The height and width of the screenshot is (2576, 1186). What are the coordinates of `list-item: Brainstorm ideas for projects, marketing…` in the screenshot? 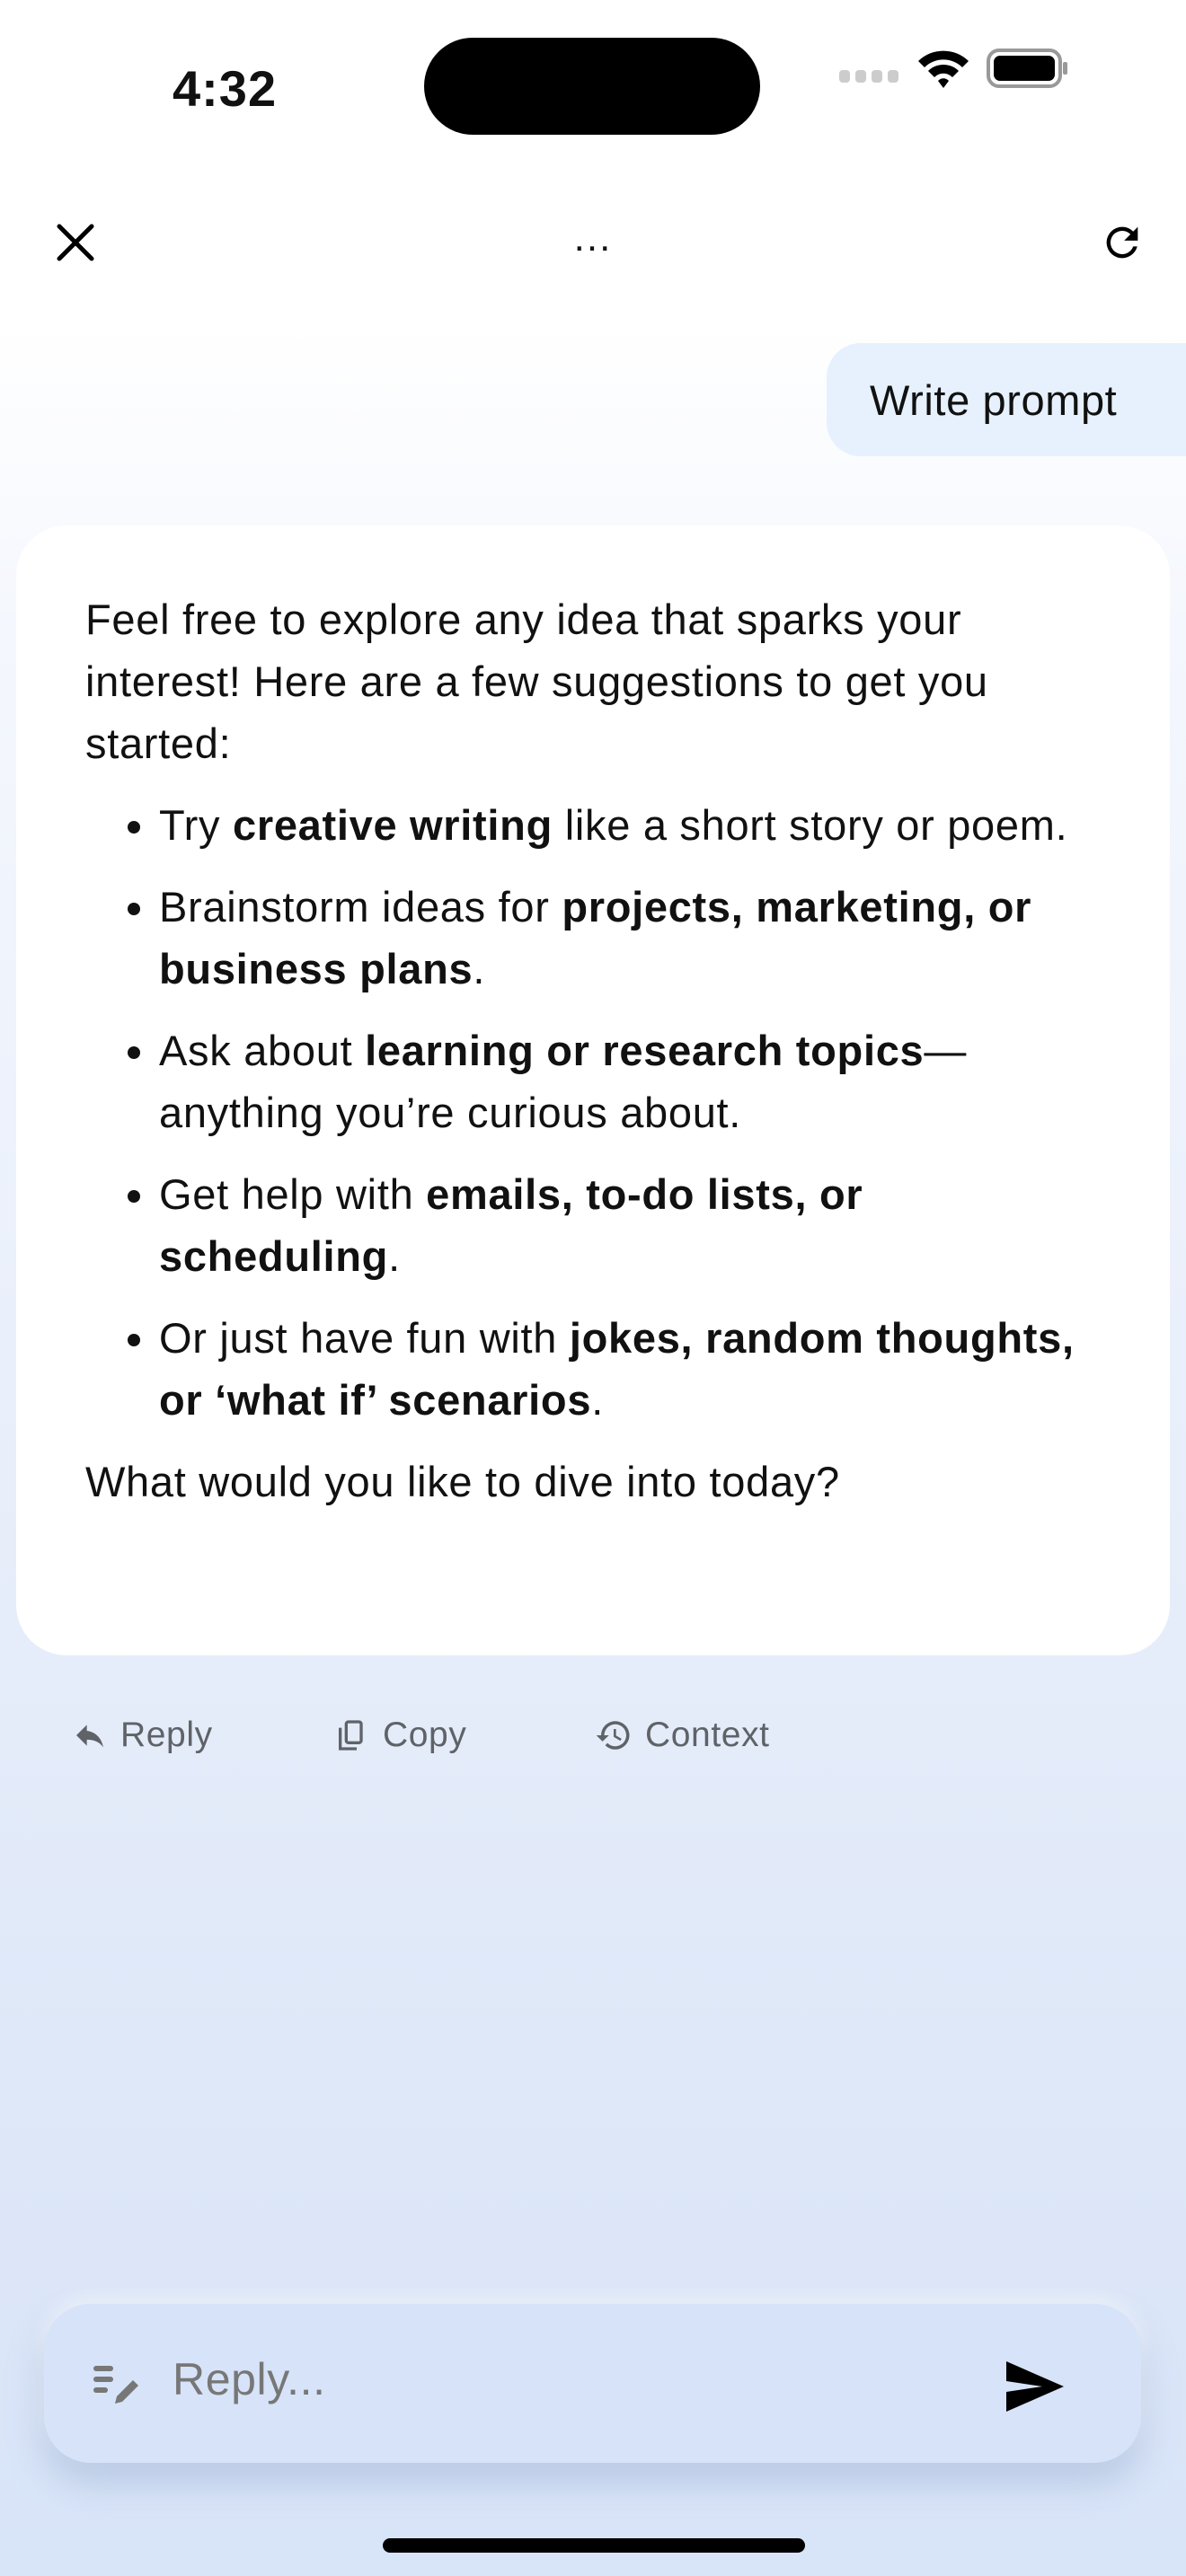 It's located at (630, 938).